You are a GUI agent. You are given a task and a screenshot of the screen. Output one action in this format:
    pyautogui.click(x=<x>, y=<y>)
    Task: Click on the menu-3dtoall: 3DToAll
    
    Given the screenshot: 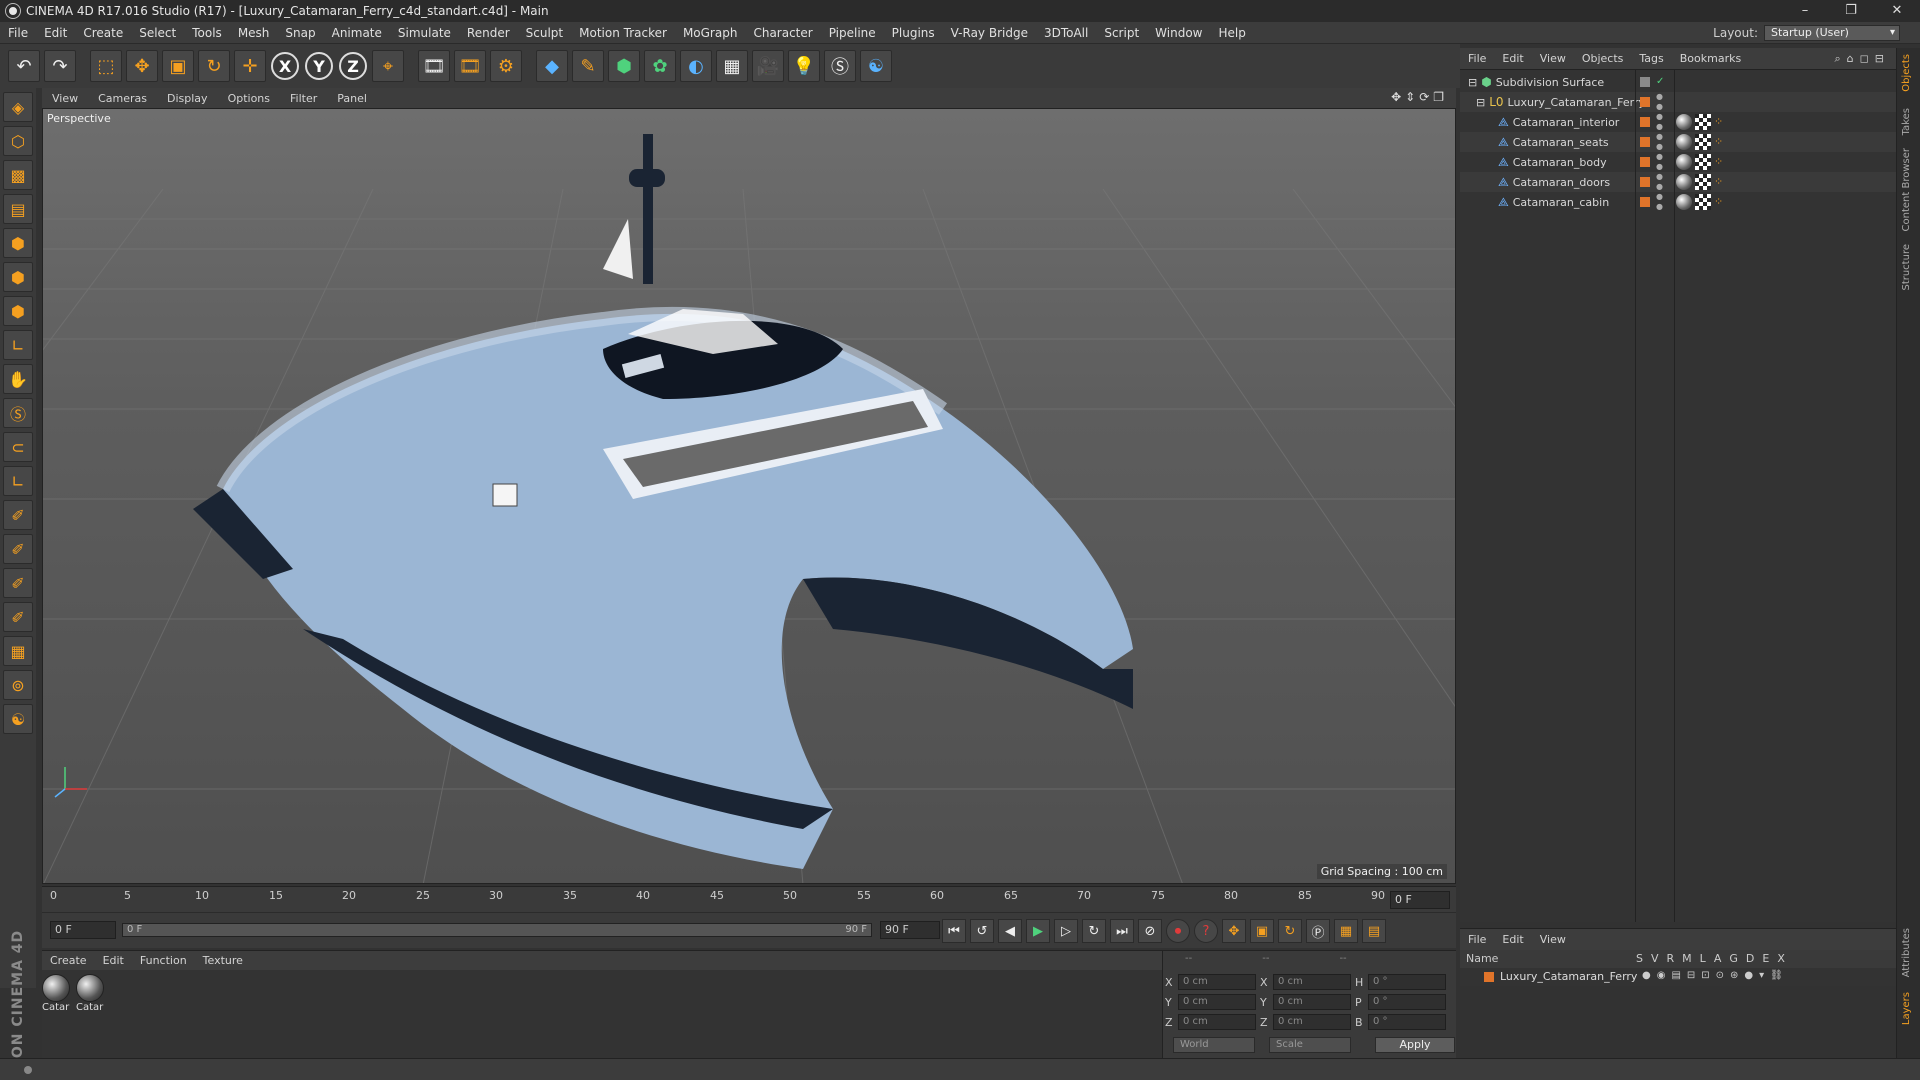 What is the action you would take?
    pyautogui.click(x=1066, y=33)
    